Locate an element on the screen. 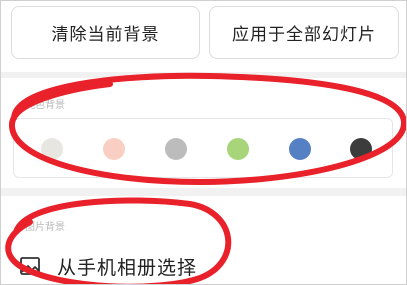  swatch-blue is located at coordinates (300, 149).